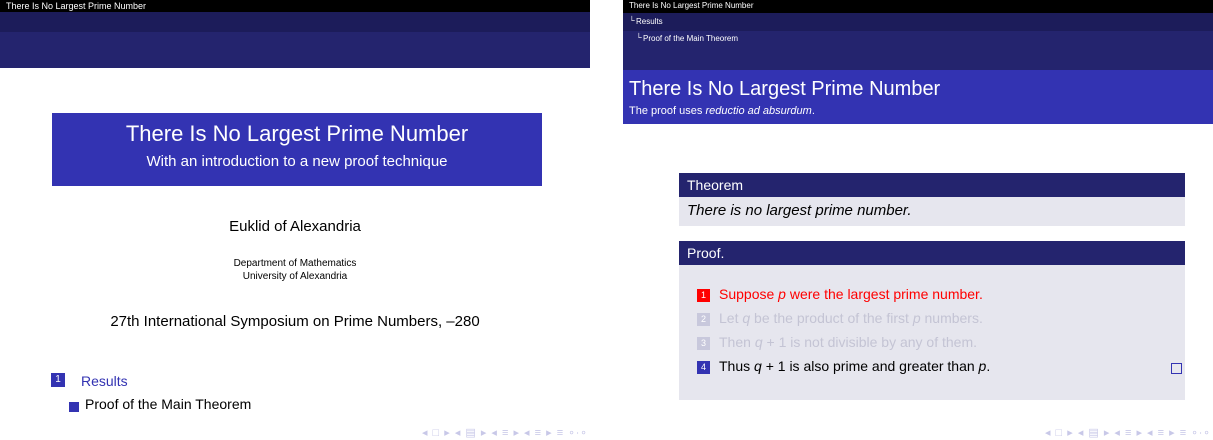  What do you see at coordinates (988, 366) in the screenshot?
I see `item-text: .` at bounding box center [988, 366].